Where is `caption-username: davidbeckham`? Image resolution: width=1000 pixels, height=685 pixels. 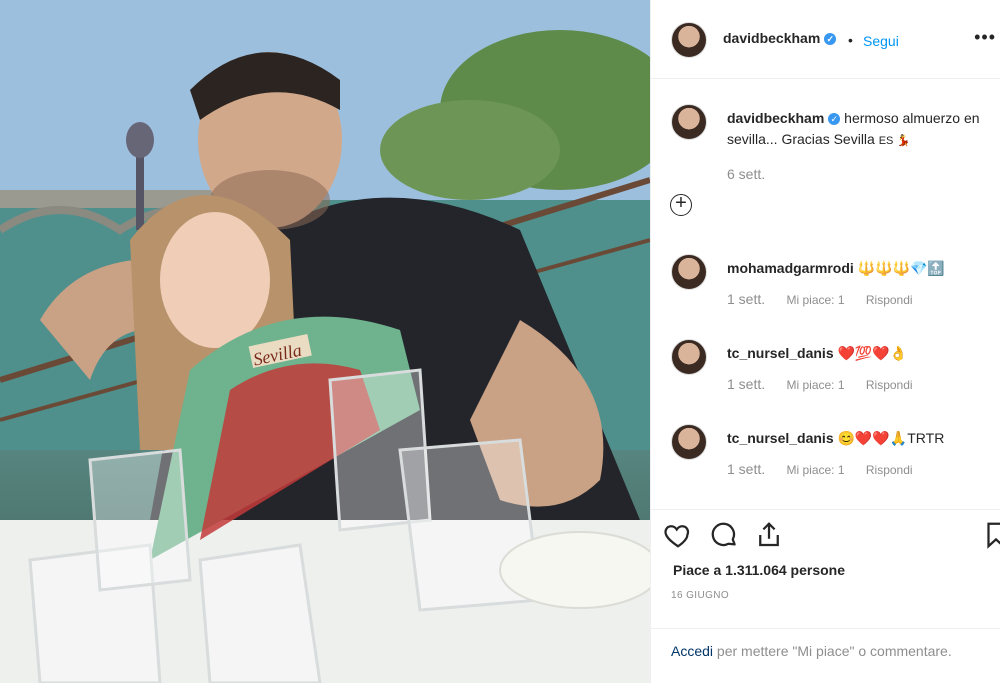
caption-username: davidbeckham is located at coordinates (775, 118).